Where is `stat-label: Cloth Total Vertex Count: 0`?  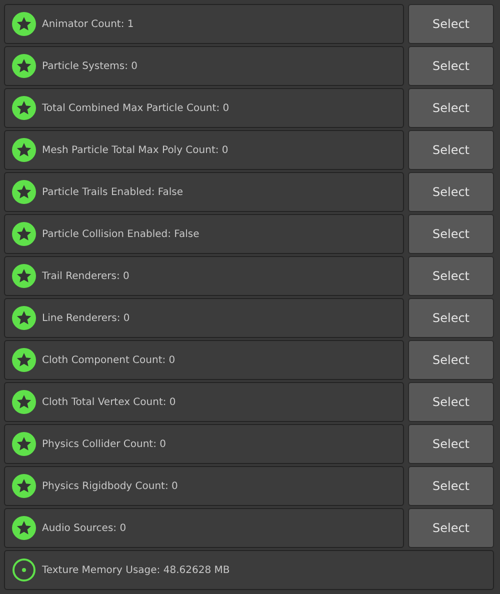
stat-label: Cloth Total Vertex Count: 0 is located at coordinates (109, 402).